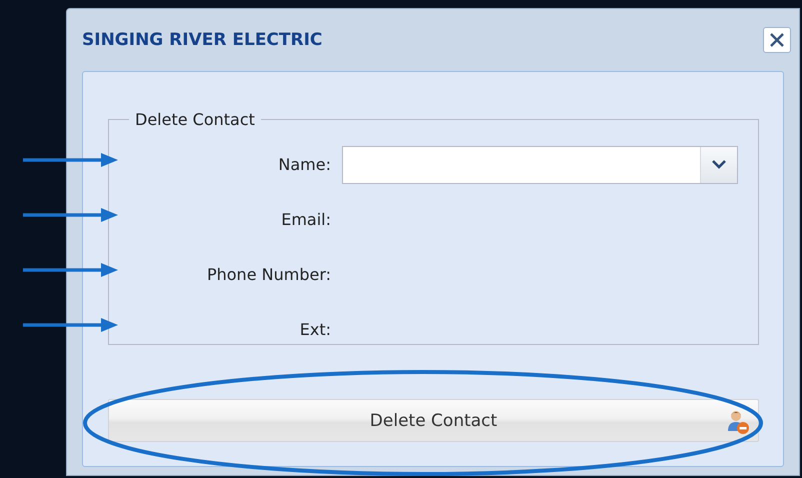 This screenshot has width=802, height=478. What do you see at coordinates (433, 420) in the screenshot?
I see `delete-contact-button: Delete Contact` at bounding box center [433, 420].